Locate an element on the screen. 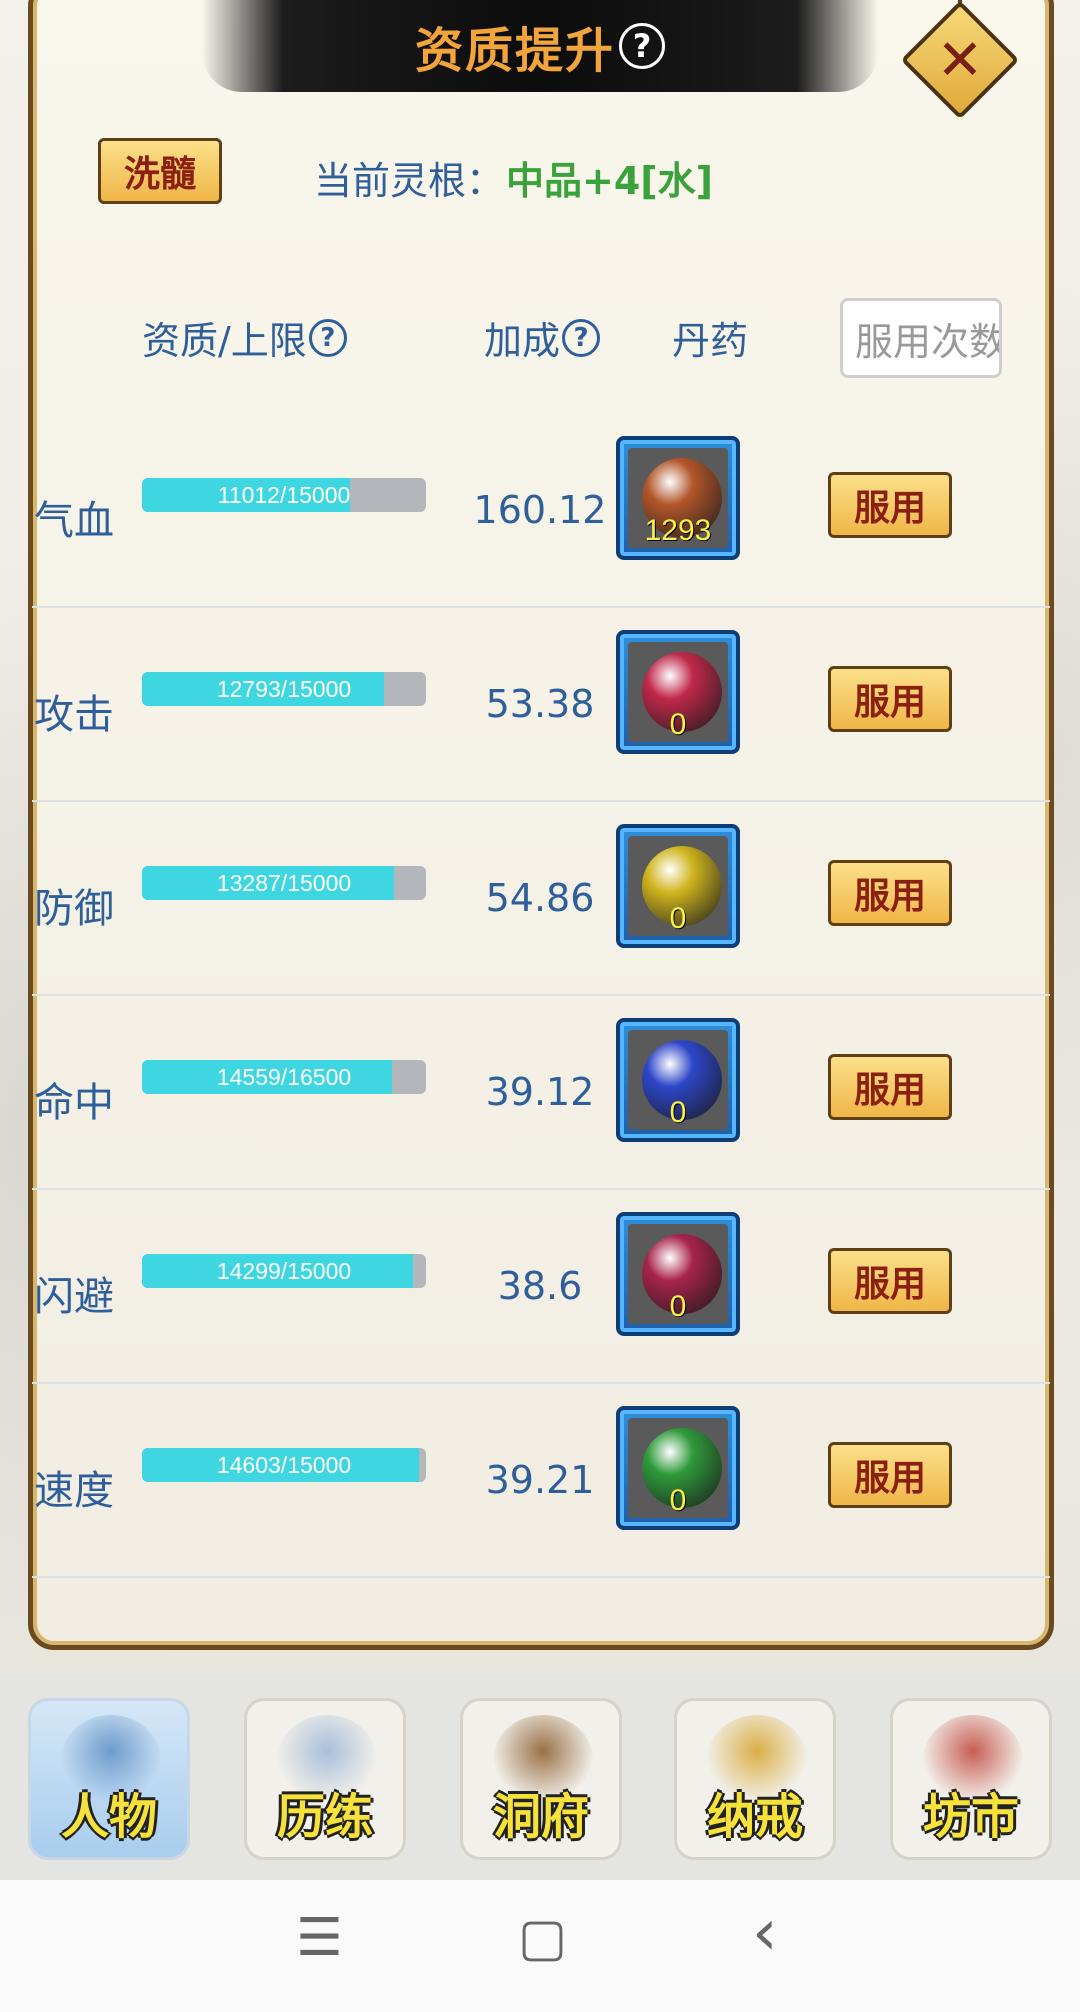 This screenshot has width=1080, height=2012. aptitude-progress-text: 12793/15000 is located at coordinates (284, 688).